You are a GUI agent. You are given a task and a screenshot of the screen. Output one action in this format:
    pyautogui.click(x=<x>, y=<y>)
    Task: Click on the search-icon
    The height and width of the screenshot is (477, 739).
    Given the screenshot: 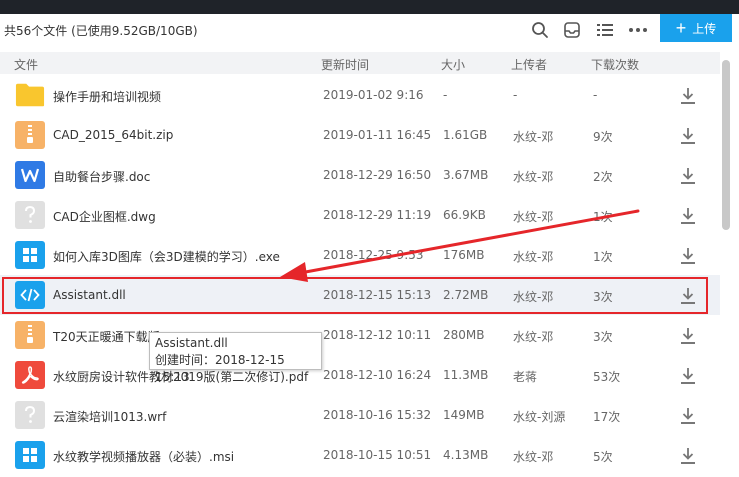 What is the action you would take?
    pyautogui.click(x=540, y=30)
    